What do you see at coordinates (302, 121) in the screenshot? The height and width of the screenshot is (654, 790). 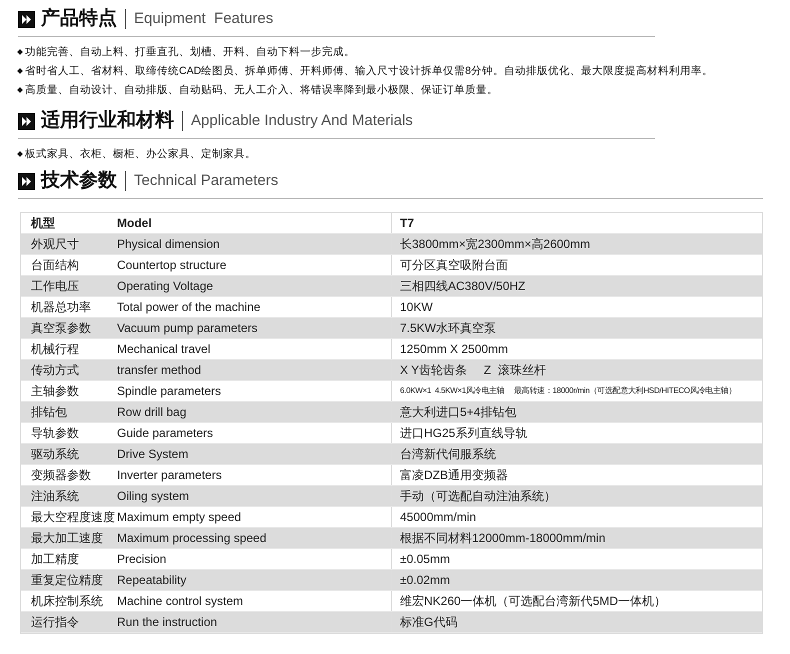 I see `section-subtitle: Applicable Industry And Materials` at bounding box center [302, 121].